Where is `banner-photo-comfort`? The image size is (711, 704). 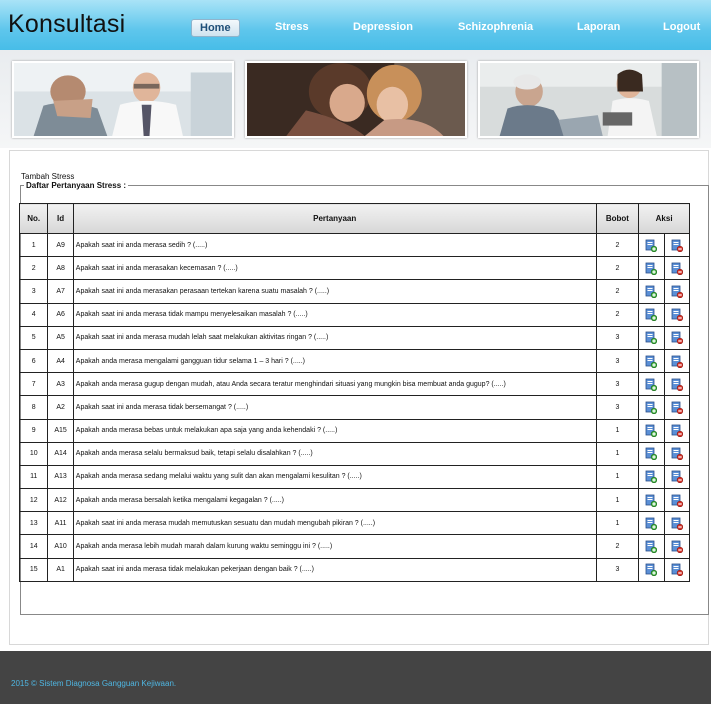
banner-photo-comfort is located at coordinates (356, 99).